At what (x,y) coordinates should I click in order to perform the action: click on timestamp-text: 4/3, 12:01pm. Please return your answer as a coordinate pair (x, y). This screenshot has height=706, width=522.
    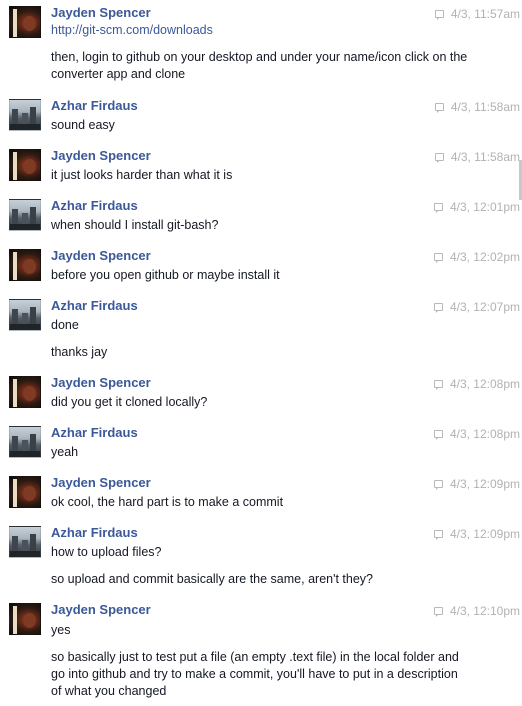
    Looking at the image, I should click on (484, 207).